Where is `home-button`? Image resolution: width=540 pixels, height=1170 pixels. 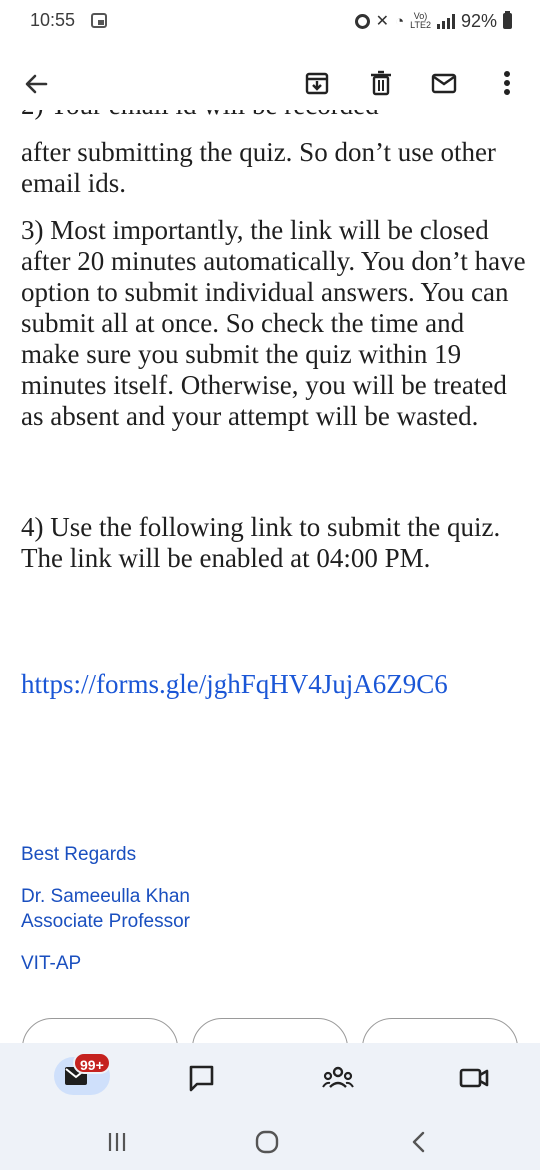
home-button is located at coordinates (267, 1142).